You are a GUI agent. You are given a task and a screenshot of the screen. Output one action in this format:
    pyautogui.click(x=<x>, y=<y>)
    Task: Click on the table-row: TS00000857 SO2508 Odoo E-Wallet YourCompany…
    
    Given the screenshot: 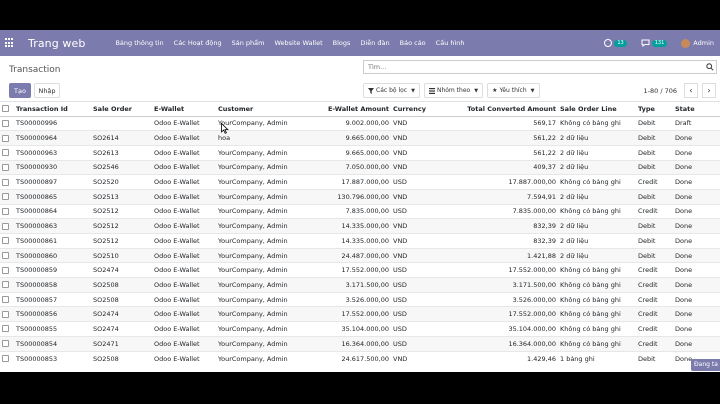 What is the action you would take?
    pyautogui.click(x=360, y=299)
    